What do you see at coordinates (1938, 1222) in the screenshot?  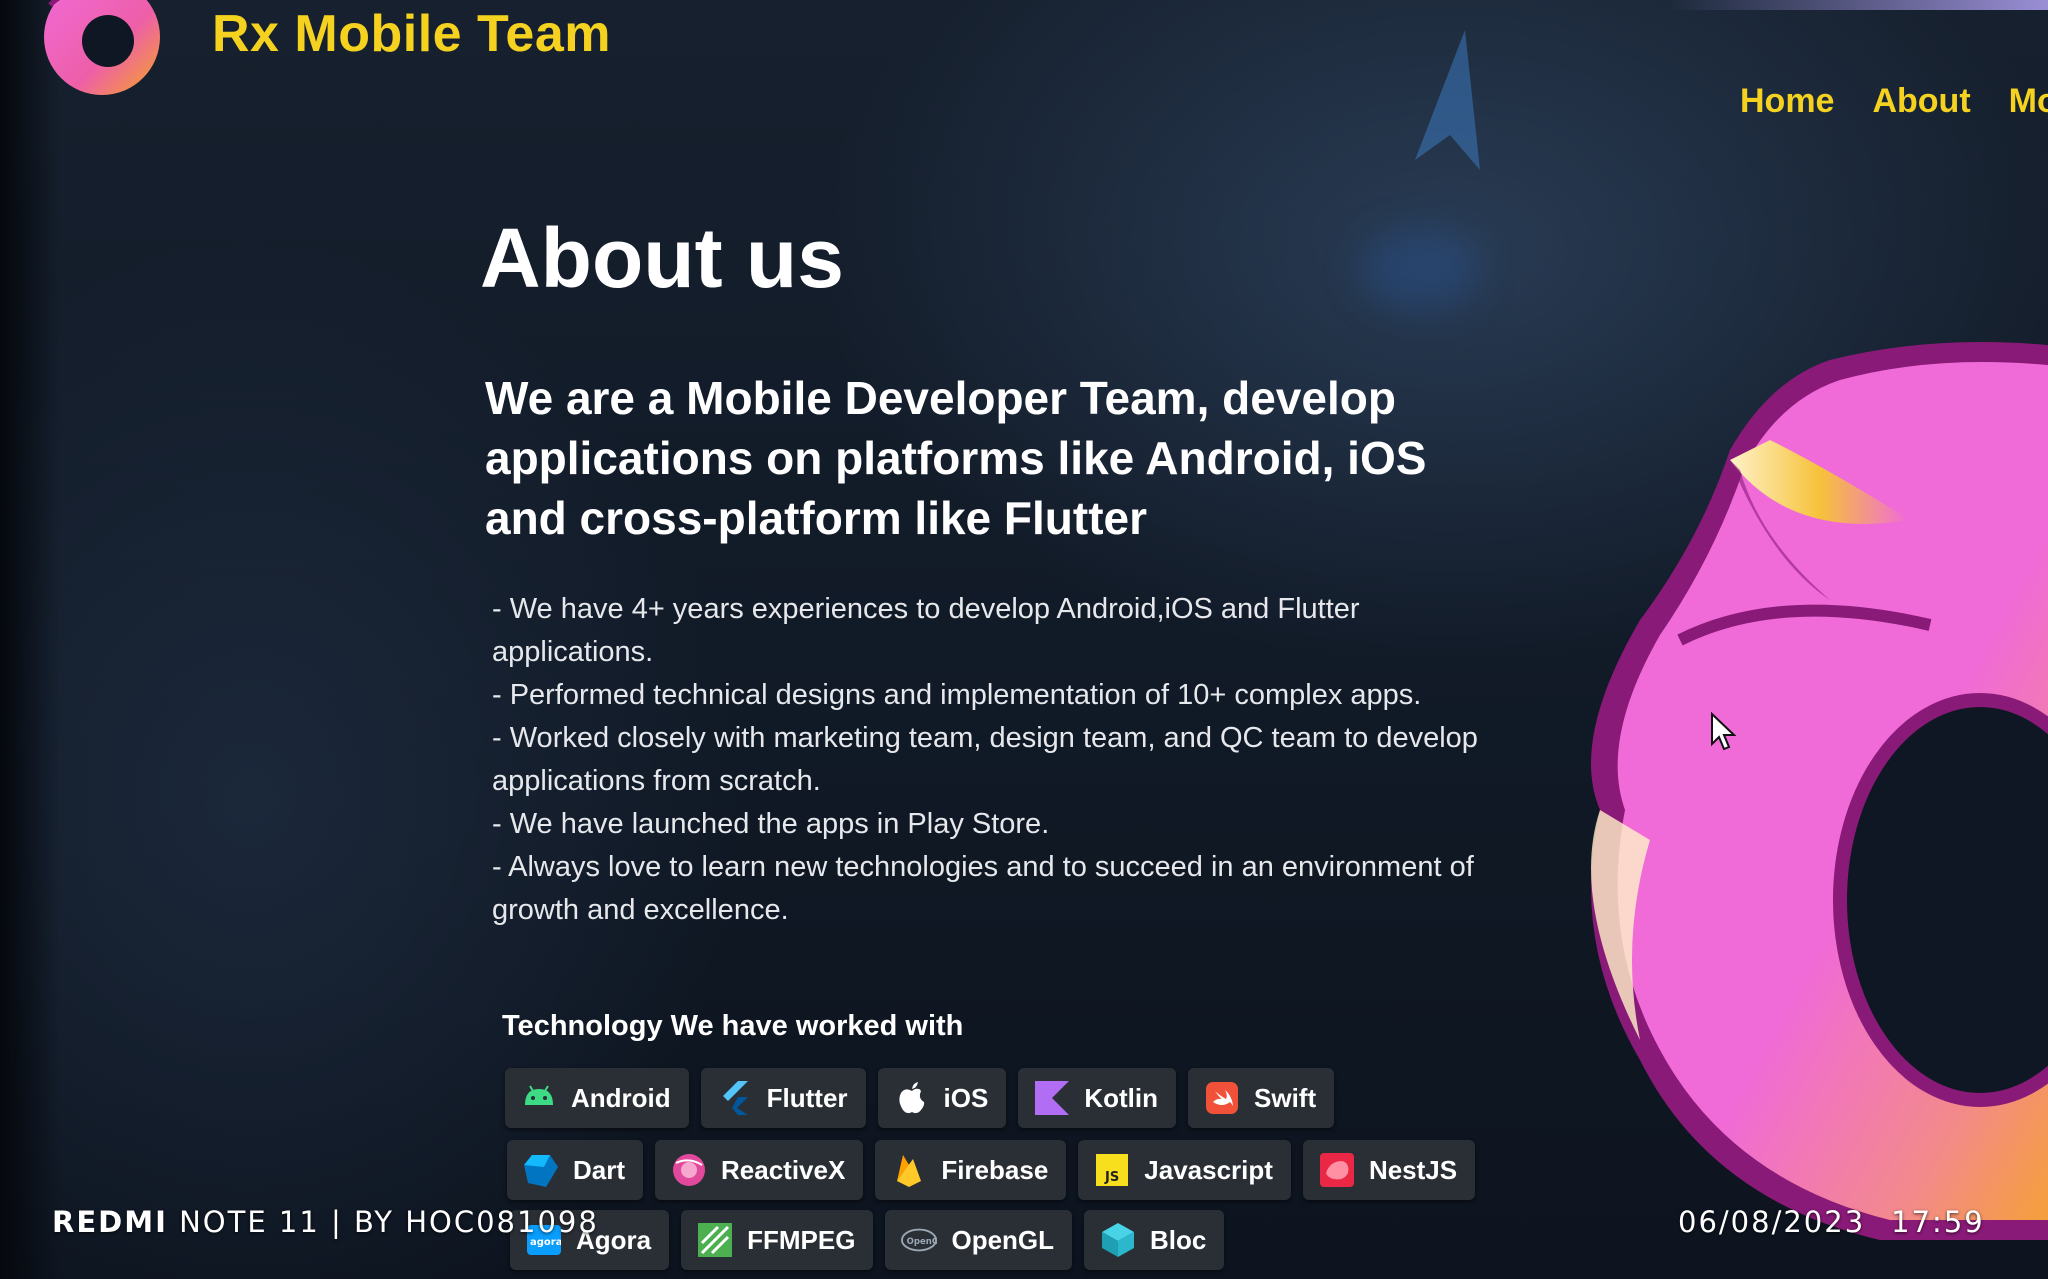 I see `photo-time: 17:59` at bounding box center [1938, 1222].